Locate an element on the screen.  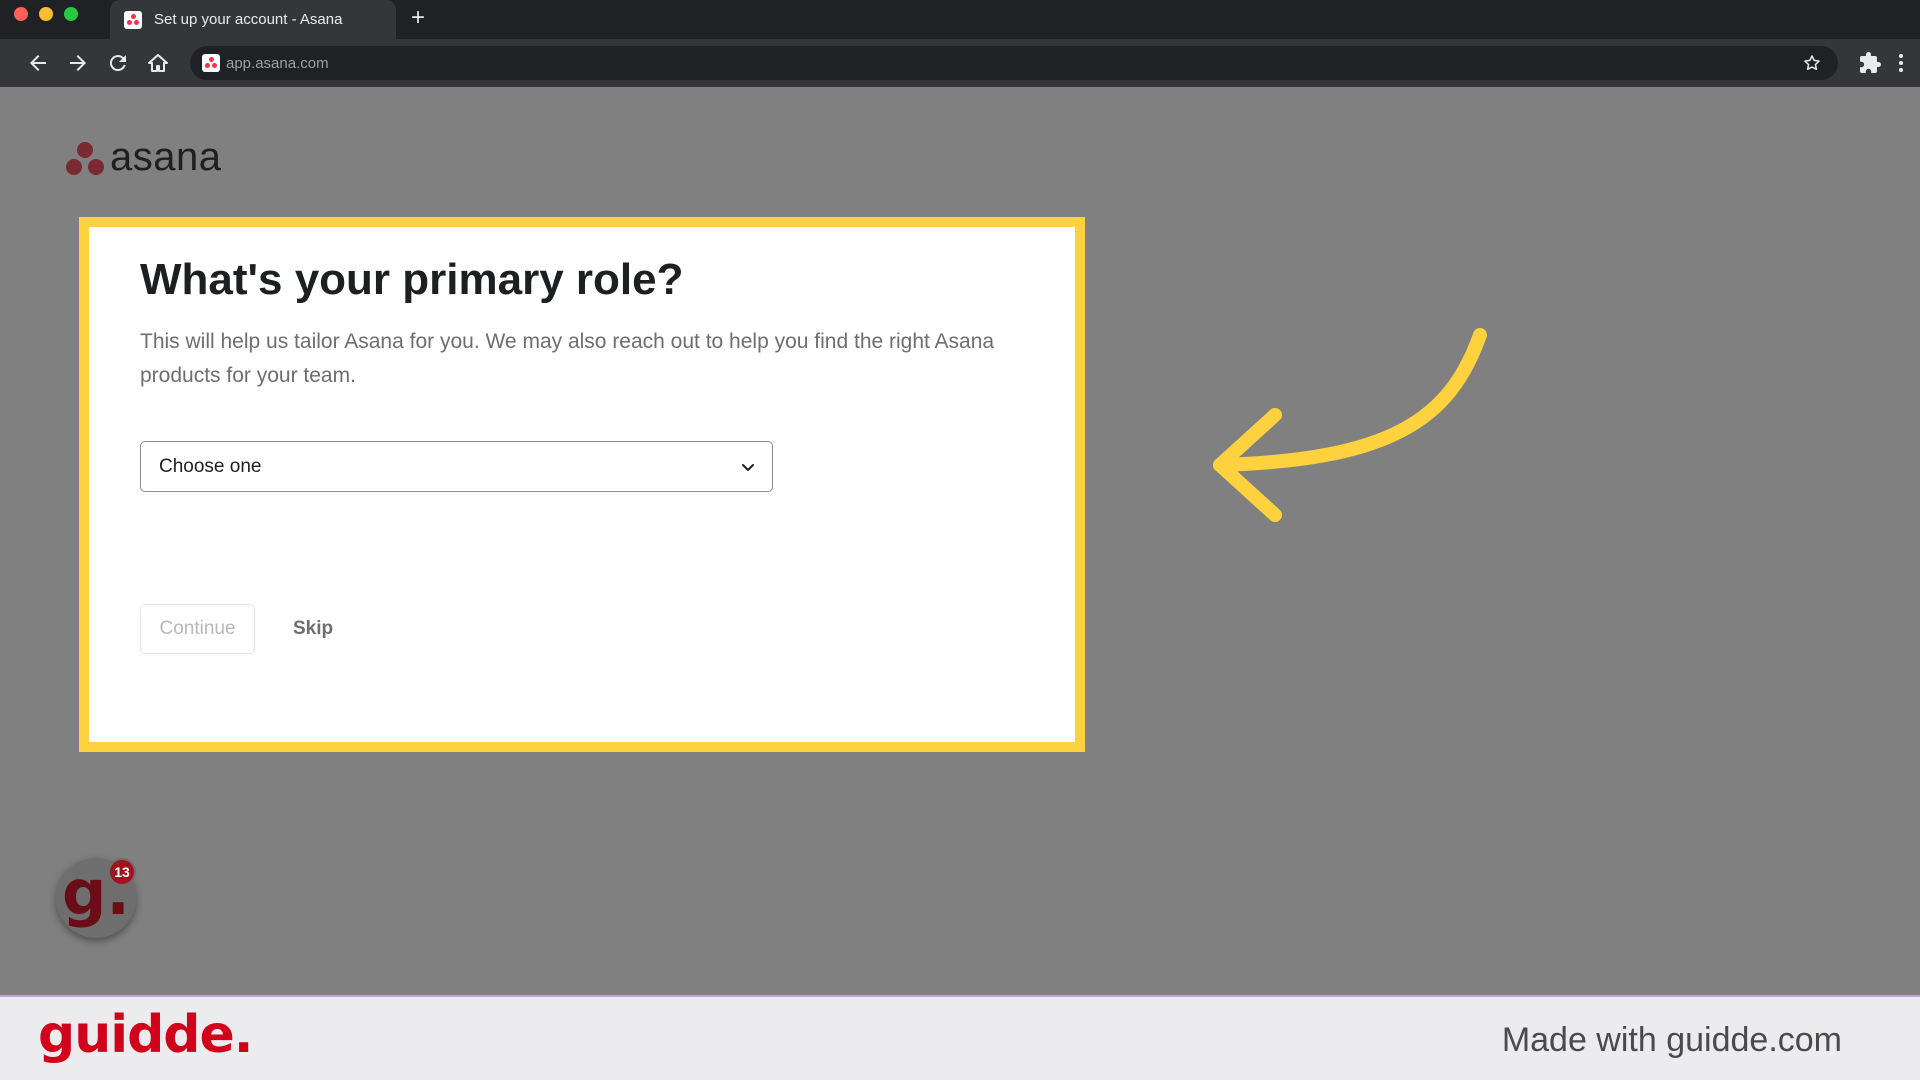
guidde-logo: guidde. is located at coordinates (146, 1035).